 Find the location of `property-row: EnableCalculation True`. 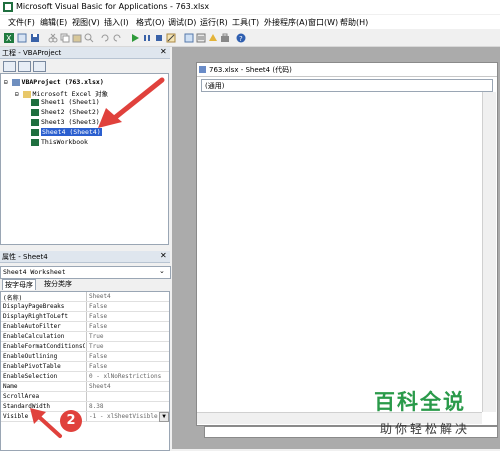

property-row: EnableCalculation True is located at coordinates (85, 337).